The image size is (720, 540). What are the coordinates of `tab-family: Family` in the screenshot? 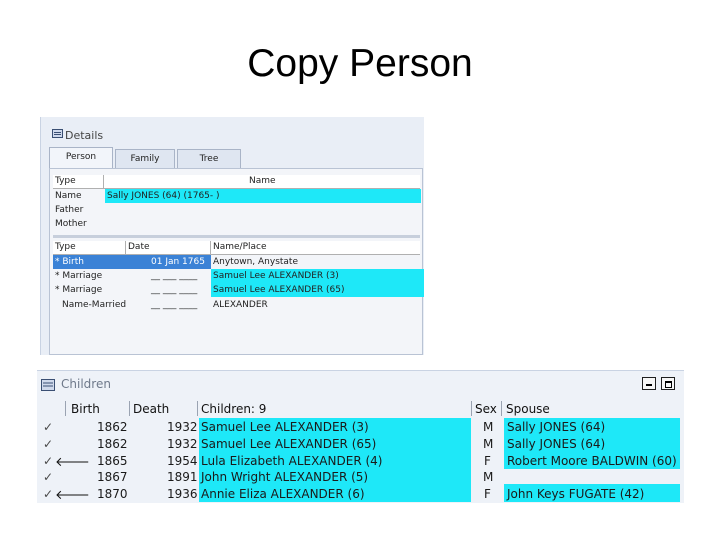 It's located at (145, 158).